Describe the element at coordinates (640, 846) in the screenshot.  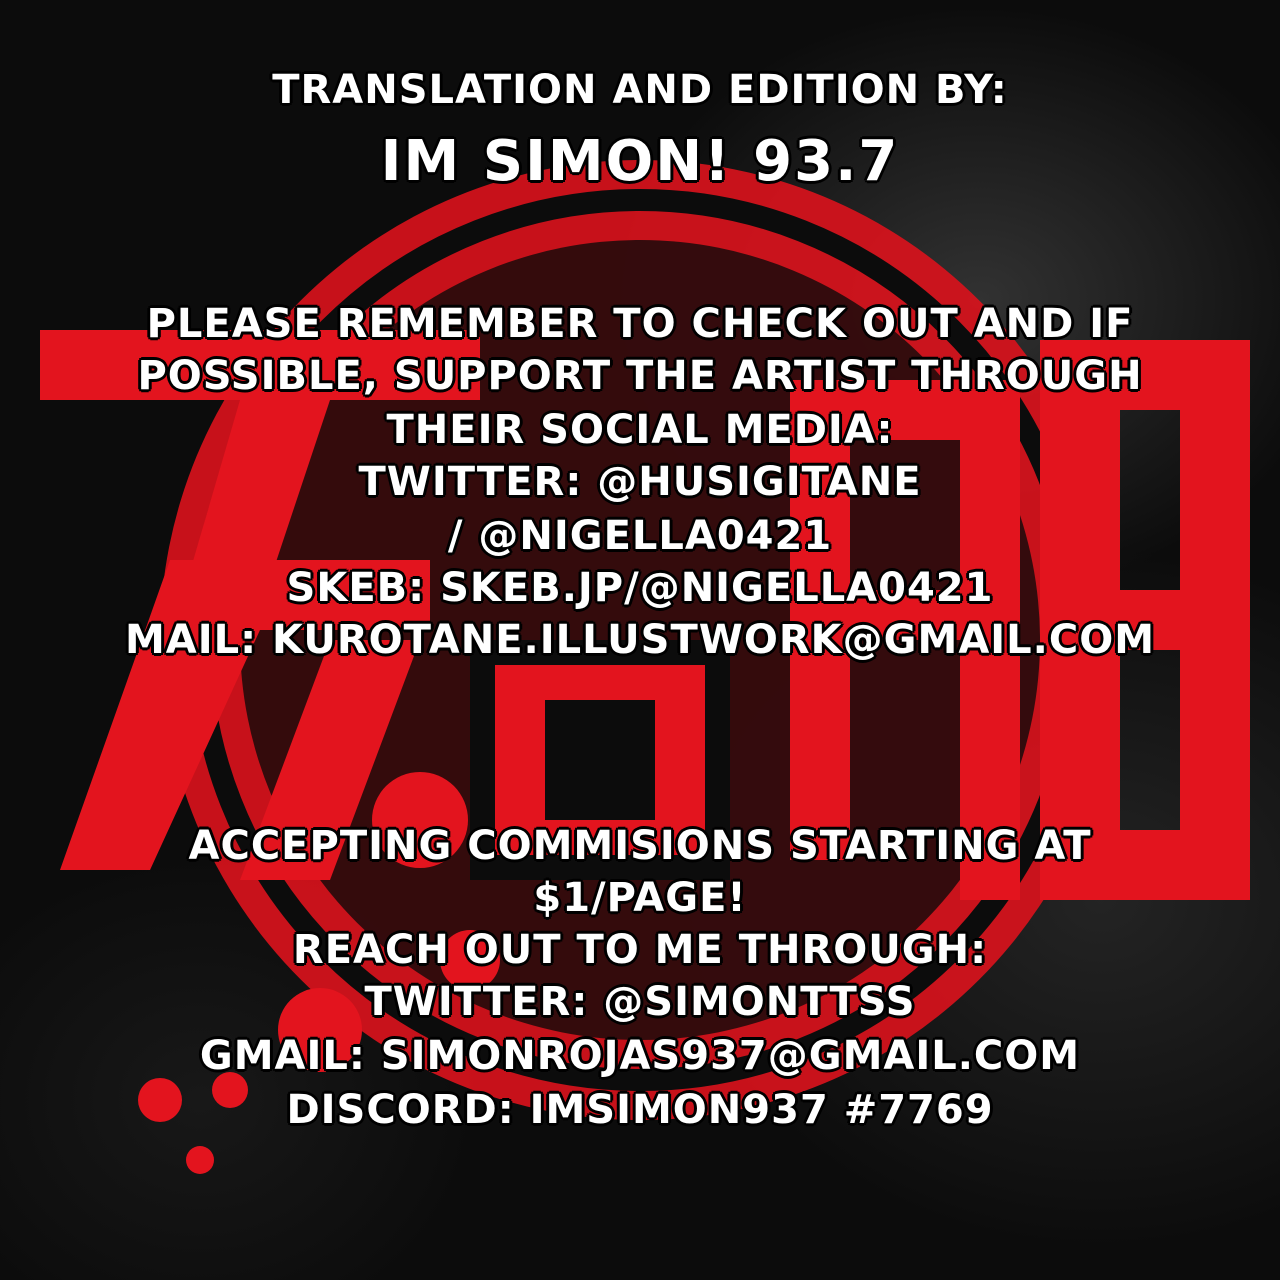
I see `commission-line: ACCEPTING COMMISIONS STARTING AT` at that location.